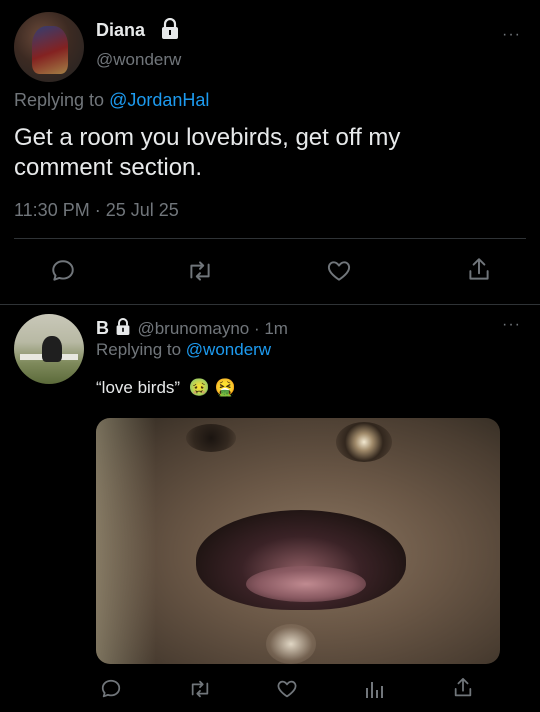 This screenshot has width=540, height=712. I want to click on reply-like-button, so click(287, 689).